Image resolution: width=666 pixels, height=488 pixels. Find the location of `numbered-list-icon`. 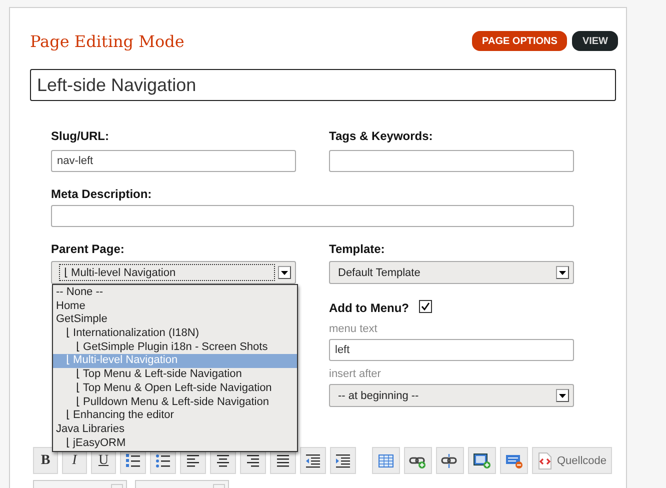

numbered-list-icon is located at coordinates (133, 461).